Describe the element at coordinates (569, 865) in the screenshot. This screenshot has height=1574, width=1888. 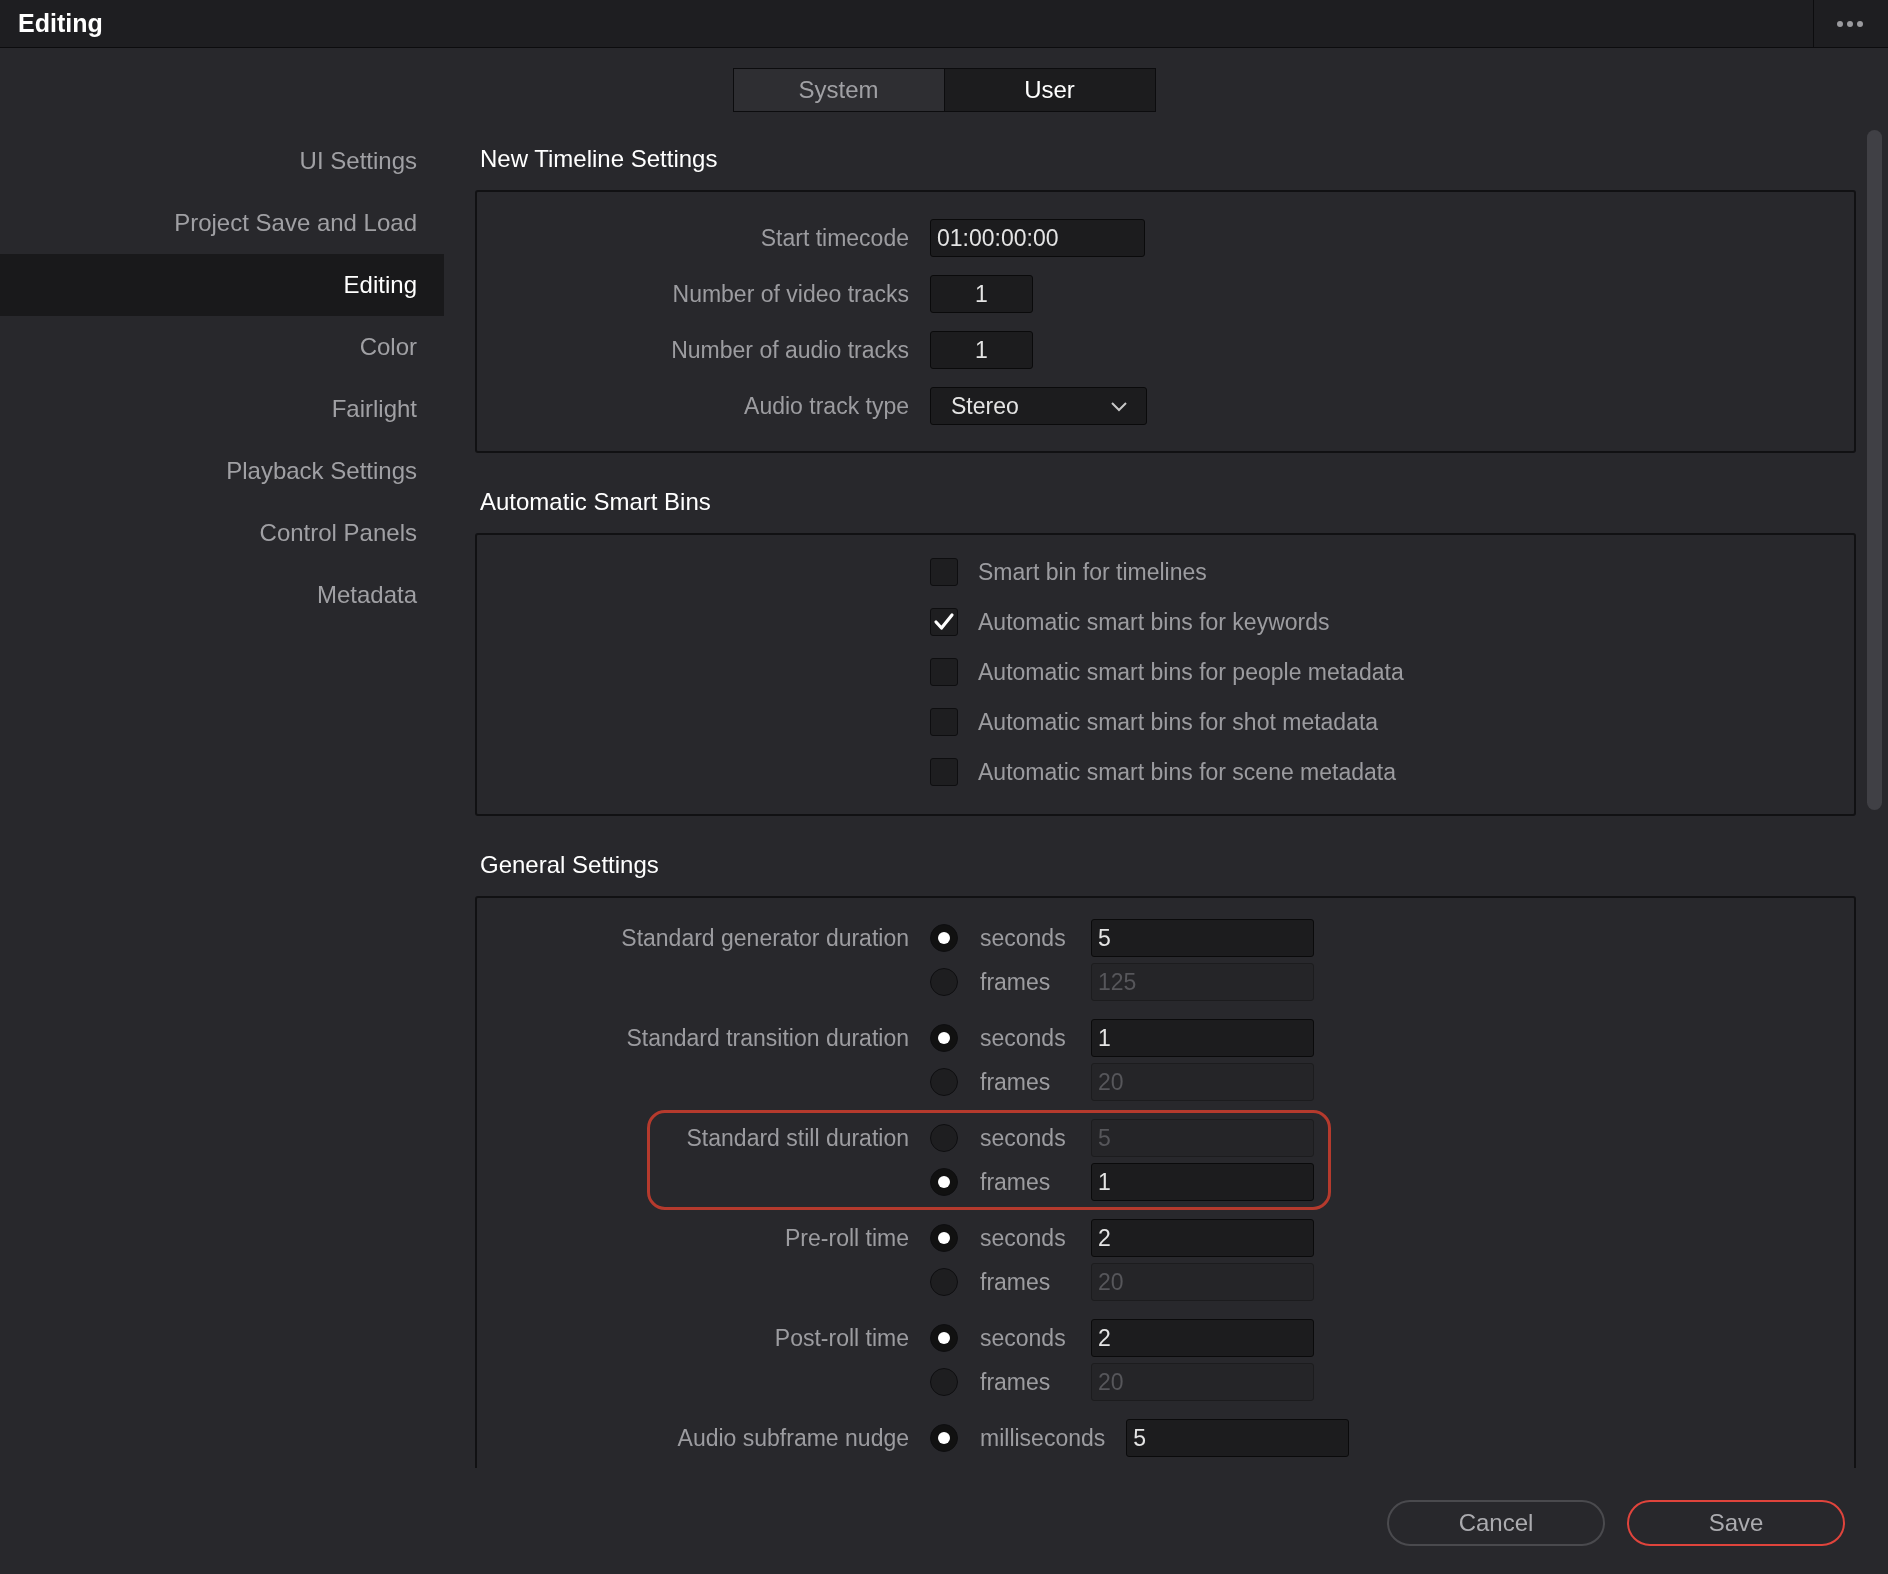
I see `section-heading: General Settings` at that location.